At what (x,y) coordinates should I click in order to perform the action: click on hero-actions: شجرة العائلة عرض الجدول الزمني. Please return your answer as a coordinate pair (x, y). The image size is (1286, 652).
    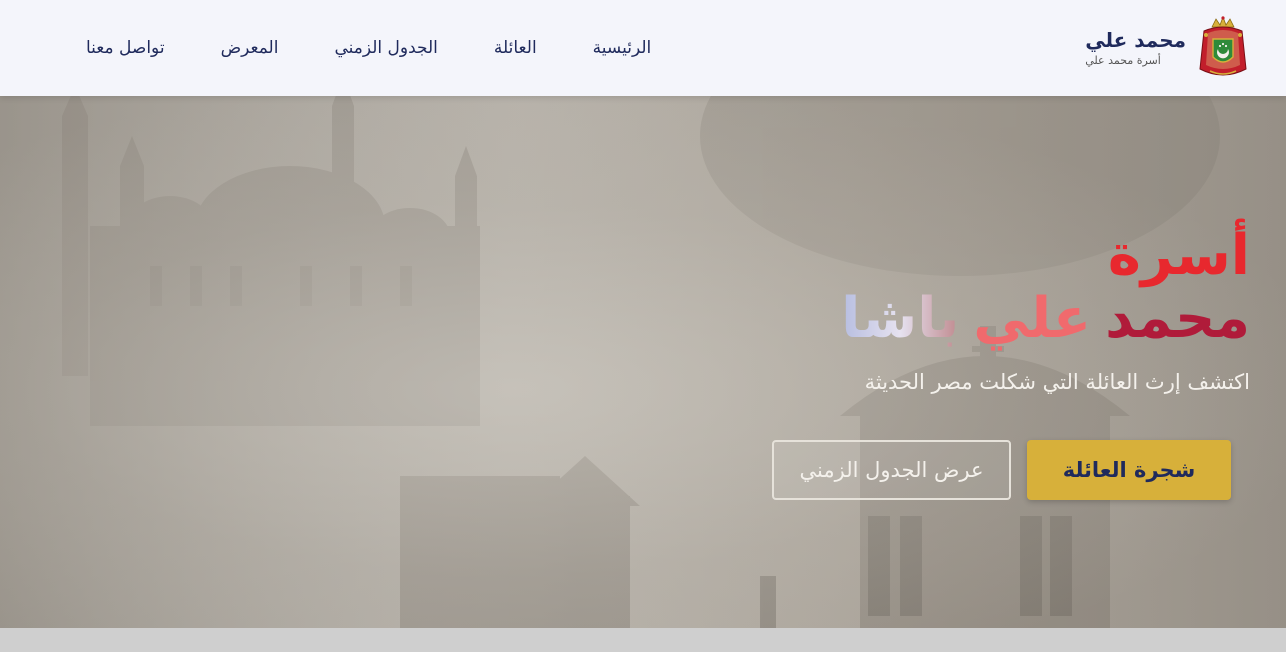
    Looking at the image, I should click on (1001, 470).